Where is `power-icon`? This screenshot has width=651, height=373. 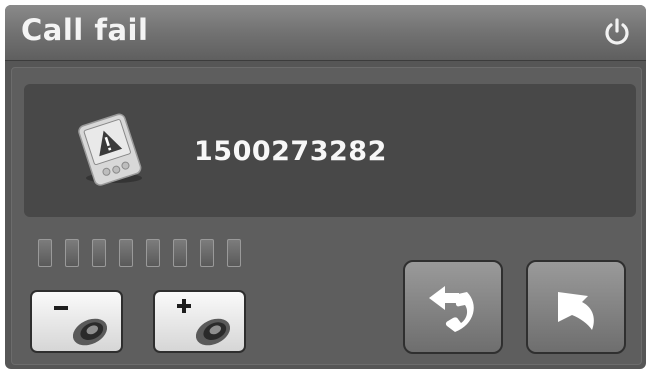
power-icon is located at coordinates (617, 31).